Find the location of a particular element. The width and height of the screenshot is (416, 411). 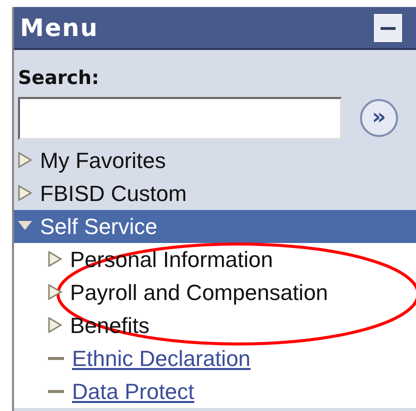

collapse-button: − is located at coordinates (388, 28).